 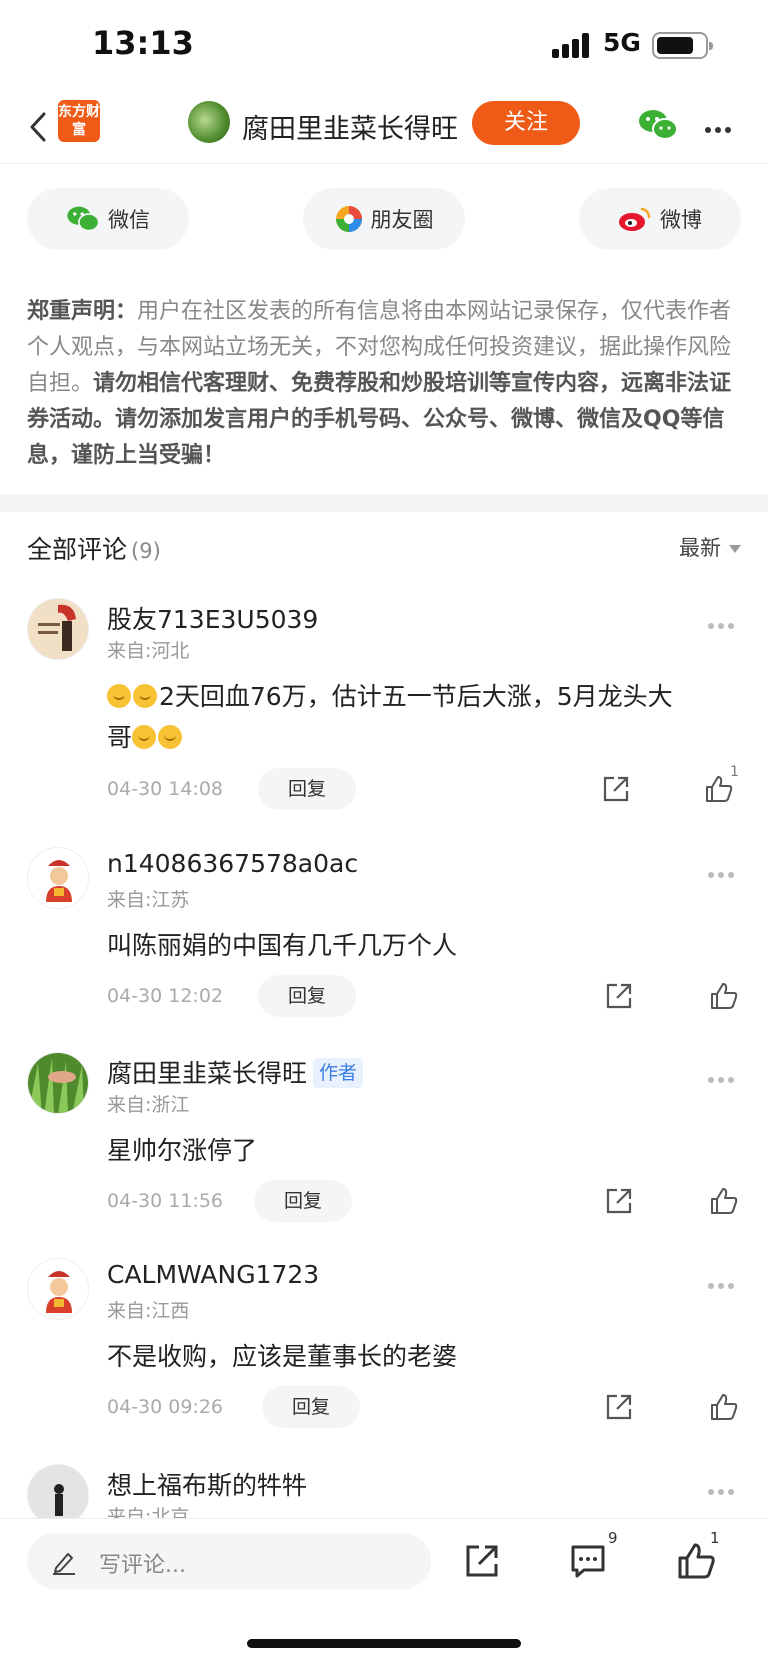 I want to click on bottom-bar: 写评论... 9 1, so click(x=384, y=1590).